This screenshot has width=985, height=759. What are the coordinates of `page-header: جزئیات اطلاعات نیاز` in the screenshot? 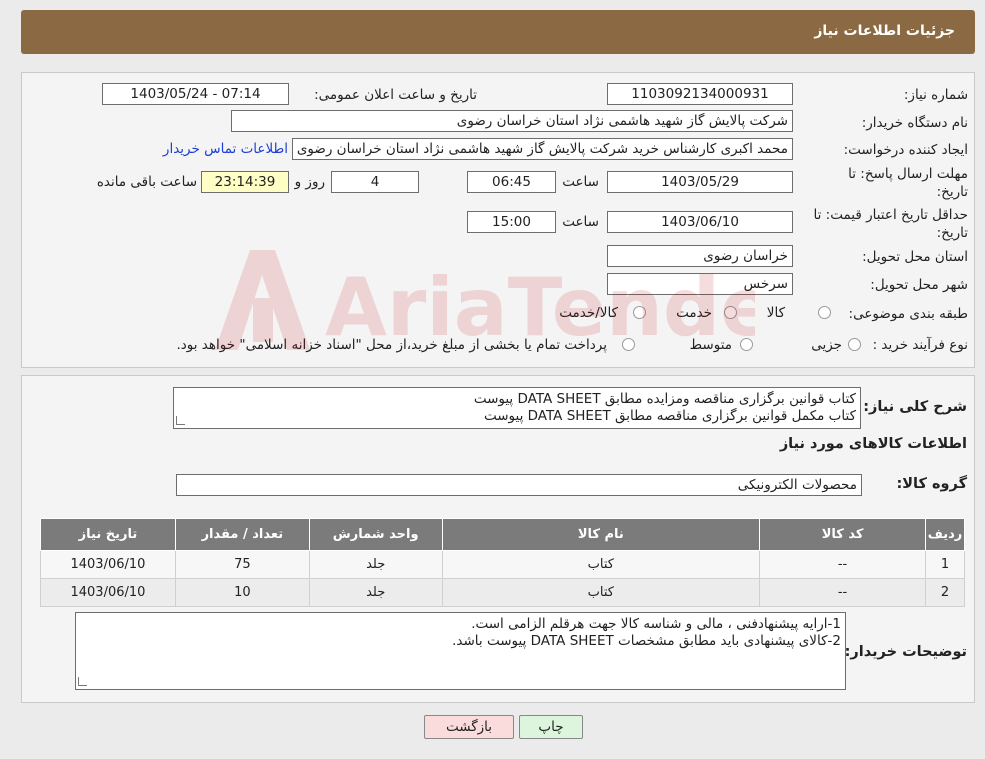 It's located at (498, 32).